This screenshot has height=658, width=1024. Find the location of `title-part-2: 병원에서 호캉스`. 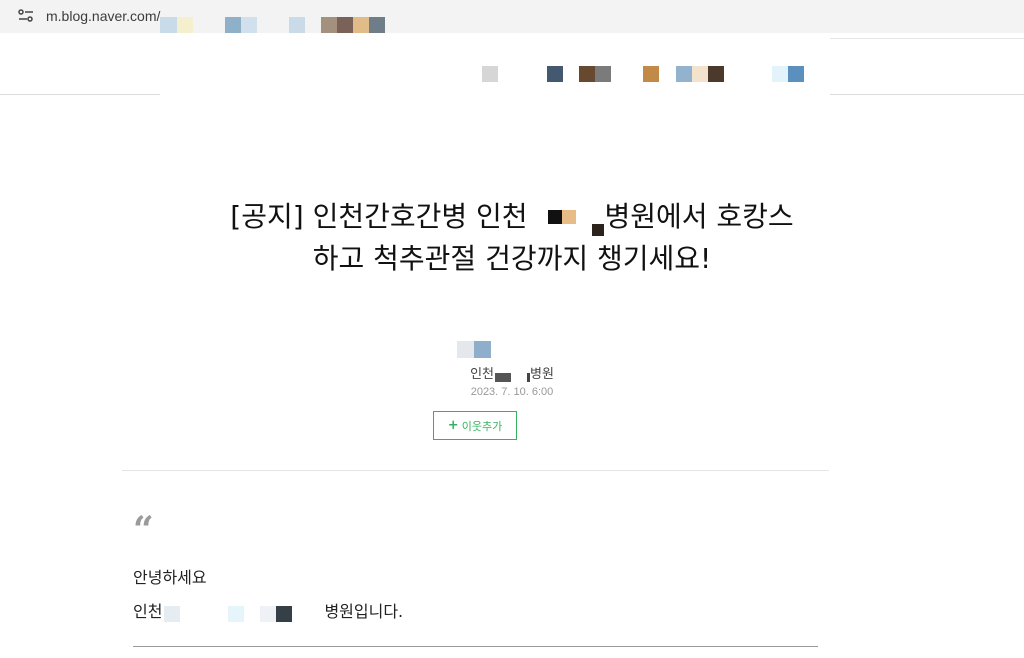

title-part-2: 병원에서 호캉스 is located at coordinates (699, 216).